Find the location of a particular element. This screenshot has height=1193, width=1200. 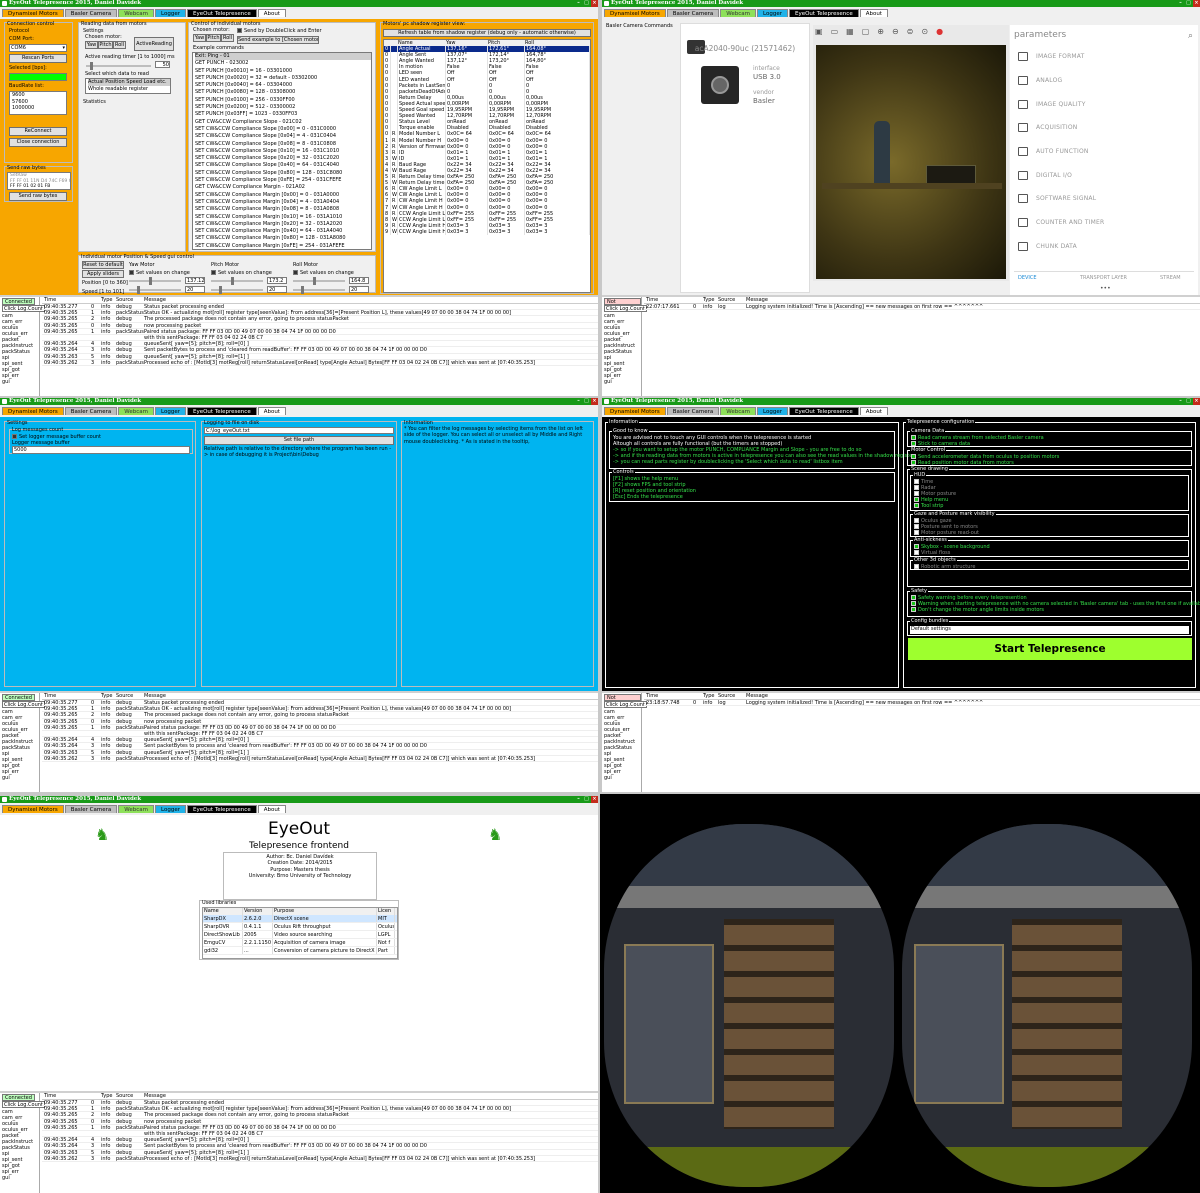

zoom-in-icon: ⊕ is located at coordinates (880, 31).